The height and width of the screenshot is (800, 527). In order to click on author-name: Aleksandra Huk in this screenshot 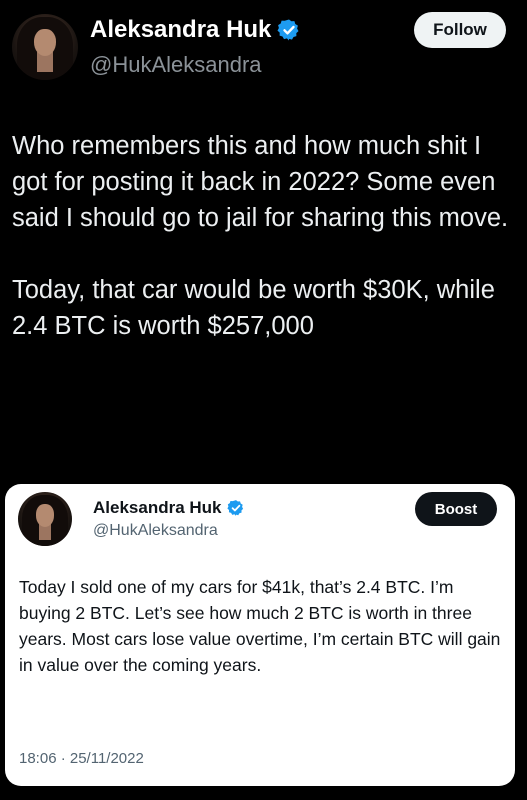, I will do `click(180, 30)`.